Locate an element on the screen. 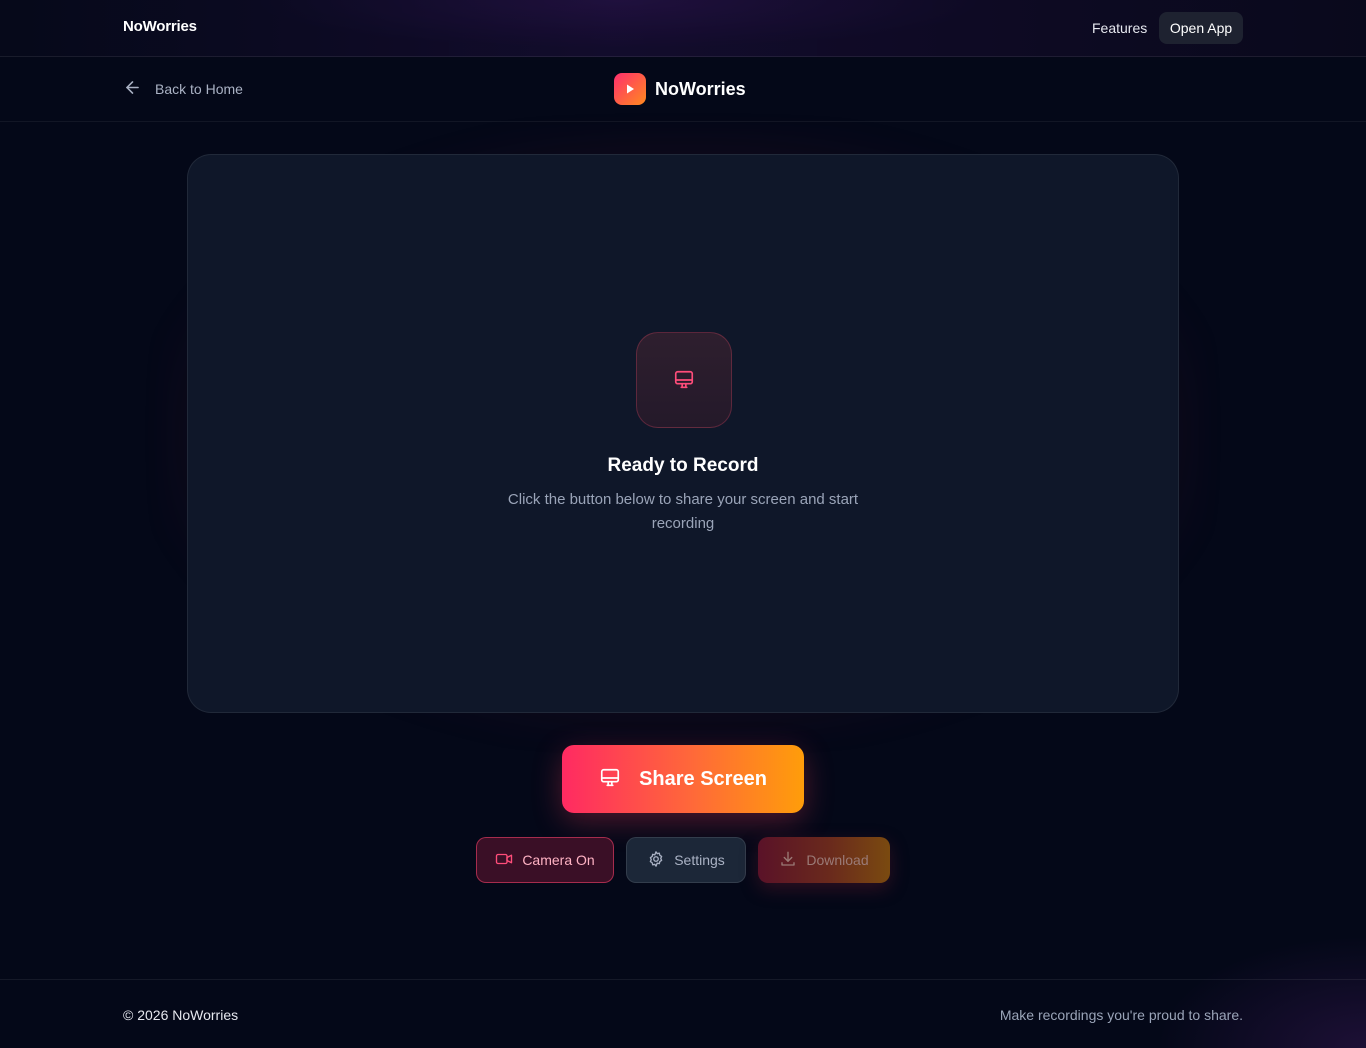 The width and height of the screenshot is (1366, 1048). arrow-left-icon is located at coordinates (132, 89).